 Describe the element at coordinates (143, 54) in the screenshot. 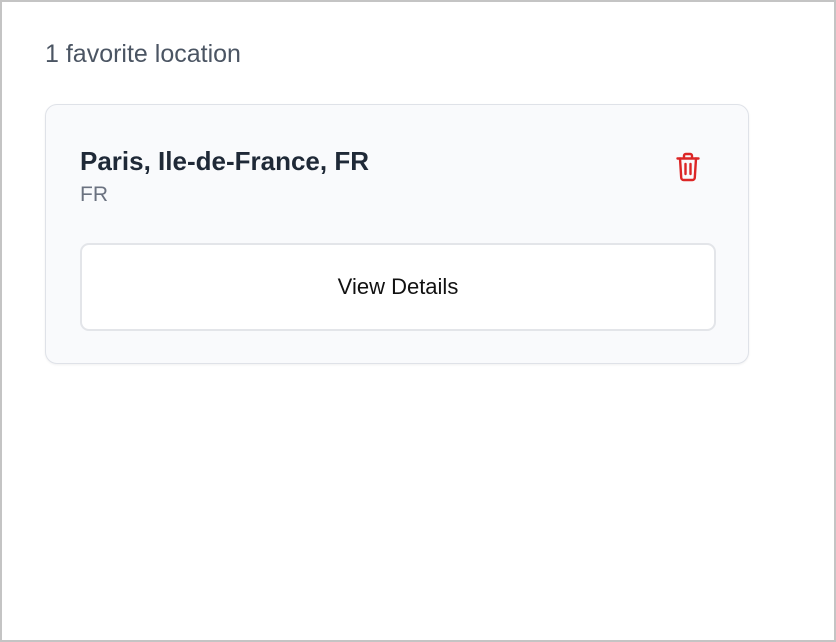

I see `favorites-count: 1 favorite location` at that location.